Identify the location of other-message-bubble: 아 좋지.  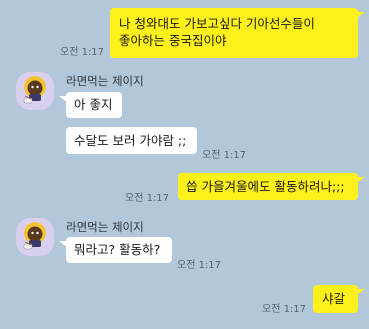
(94, 105).